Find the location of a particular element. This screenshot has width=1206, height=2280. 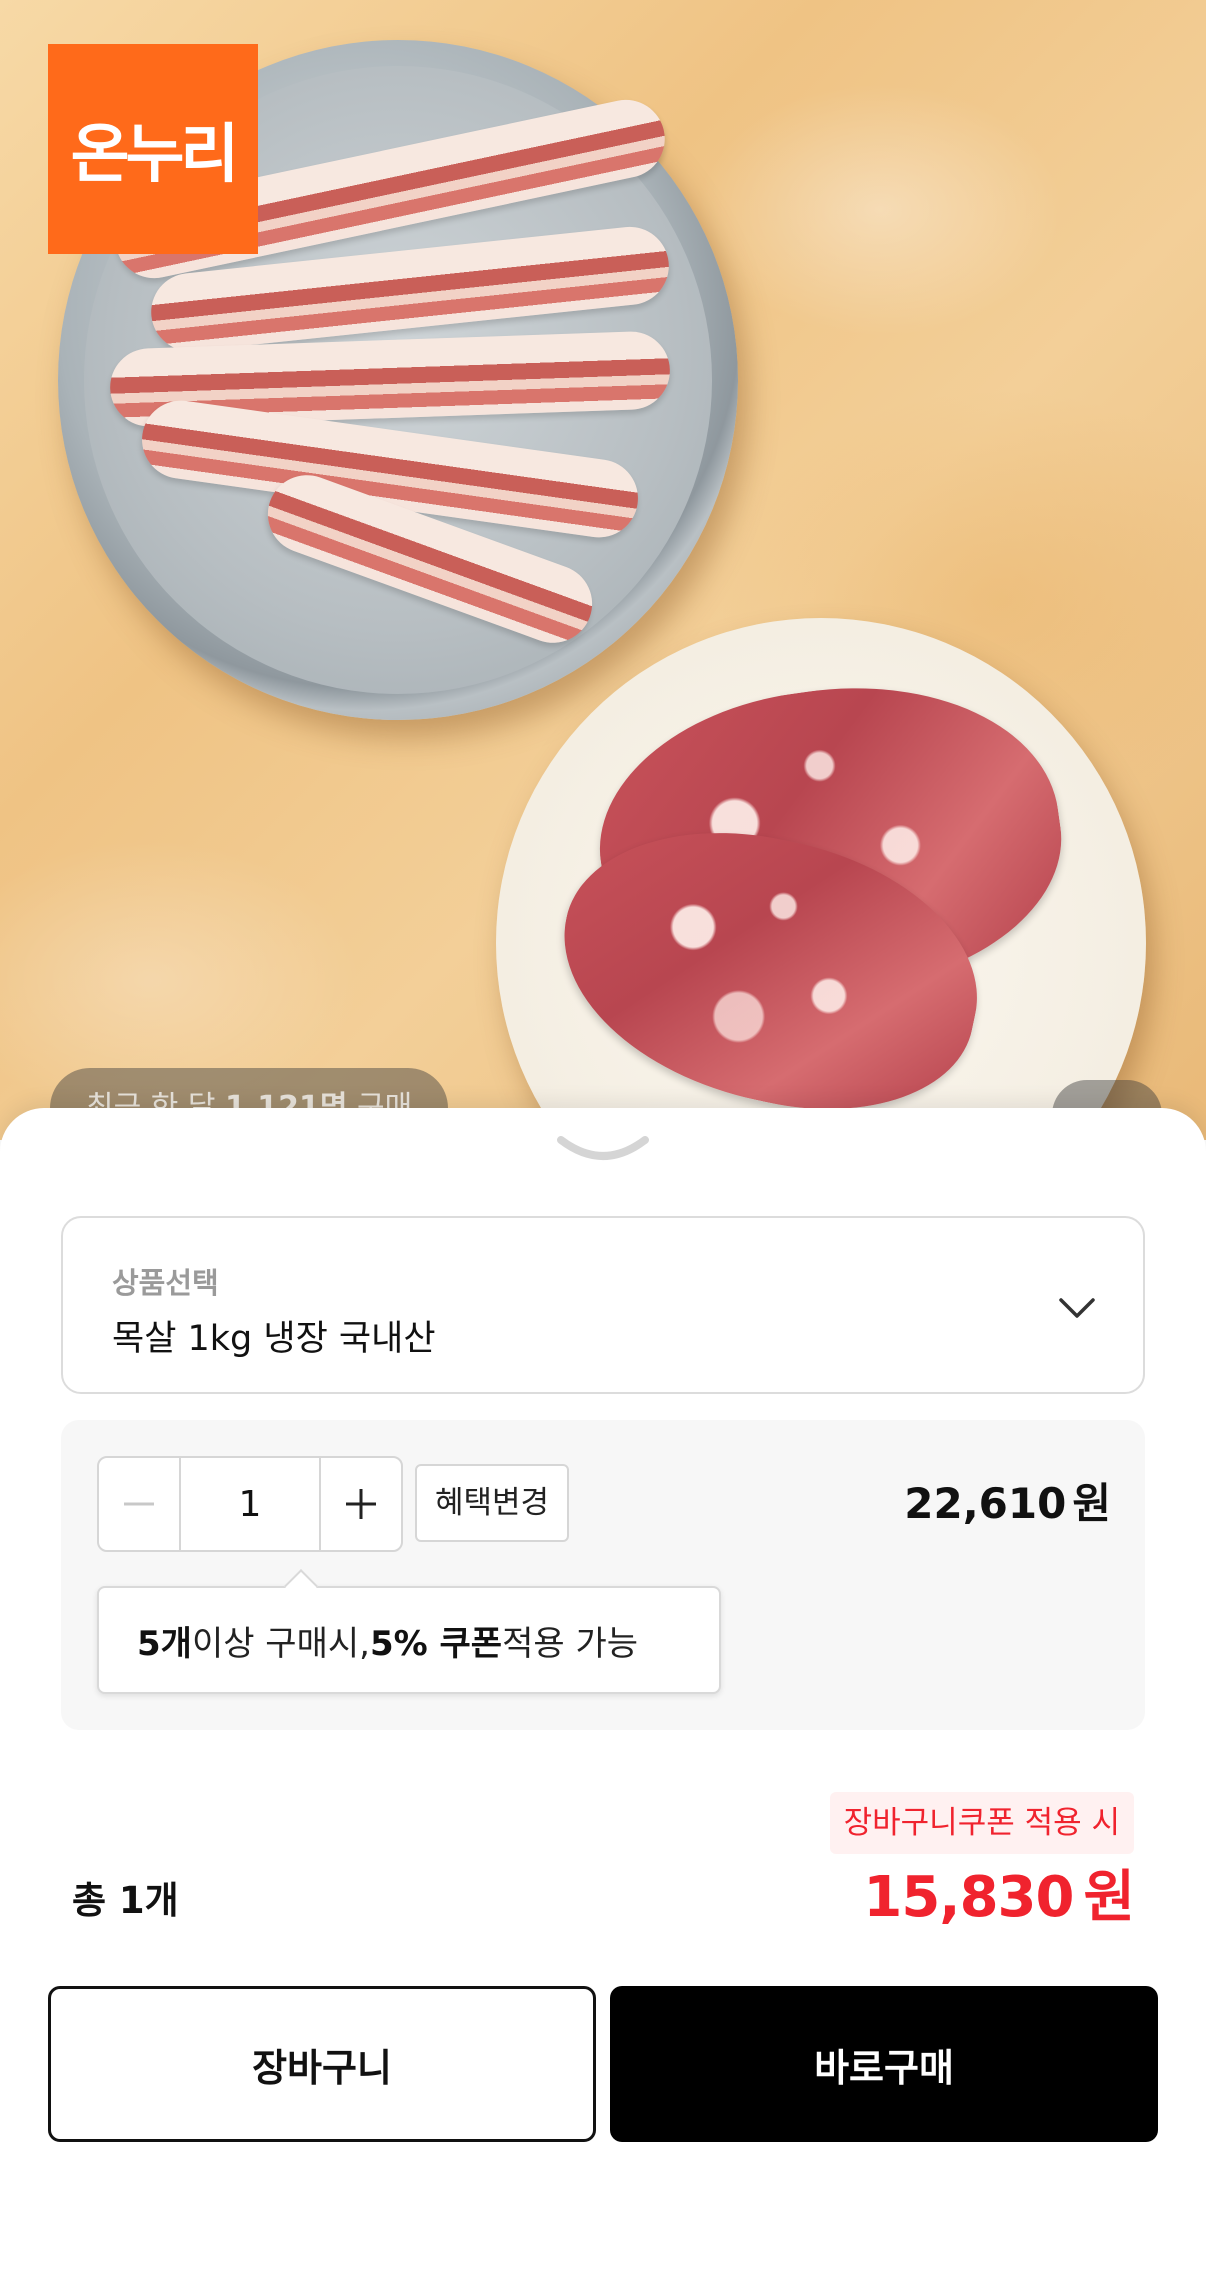

tooltip-text: 이상 구매시, is located at coordinates (280, 1643).